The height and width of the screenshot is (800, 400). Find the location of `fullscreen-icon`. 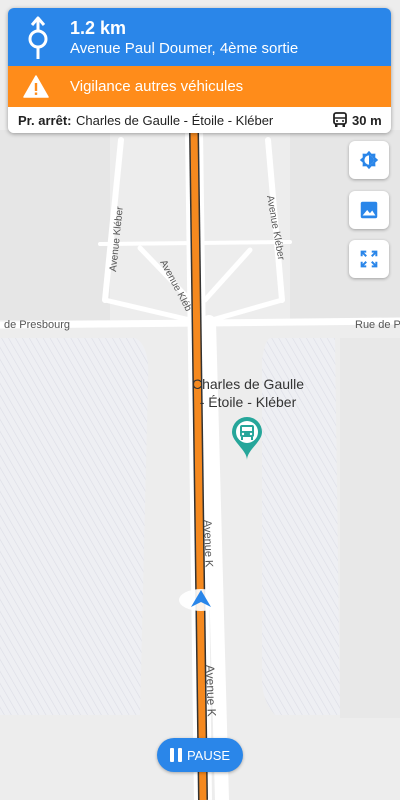

fullscreen-icon is located at coordinates (369, 259).